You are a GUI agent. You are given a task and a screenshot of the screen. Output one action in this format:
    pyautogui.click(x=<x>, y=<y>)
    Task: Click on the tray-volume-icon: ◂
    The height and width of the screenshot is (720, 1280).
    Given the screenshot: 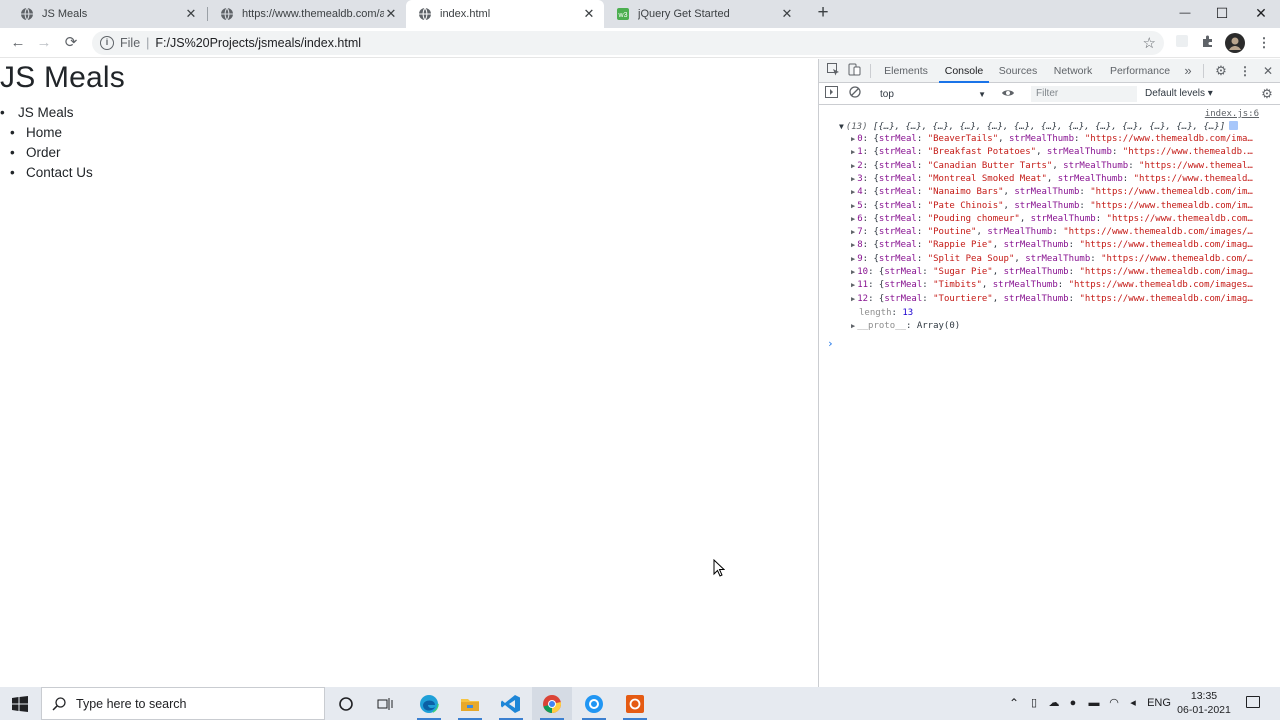 What is the action you would take?
    pyautogui.click(x=1133, y=703)
    